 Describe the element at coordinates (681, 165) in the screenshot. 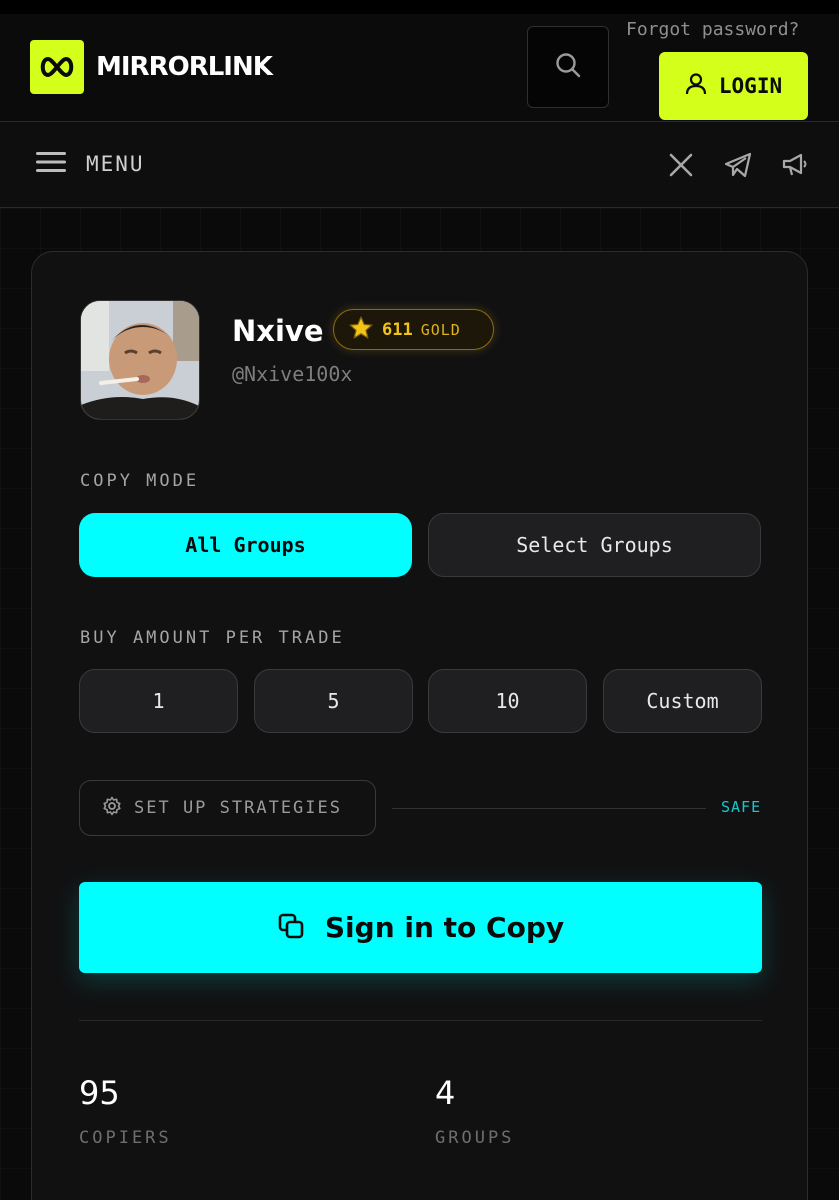

I see `x-icon` at that location.